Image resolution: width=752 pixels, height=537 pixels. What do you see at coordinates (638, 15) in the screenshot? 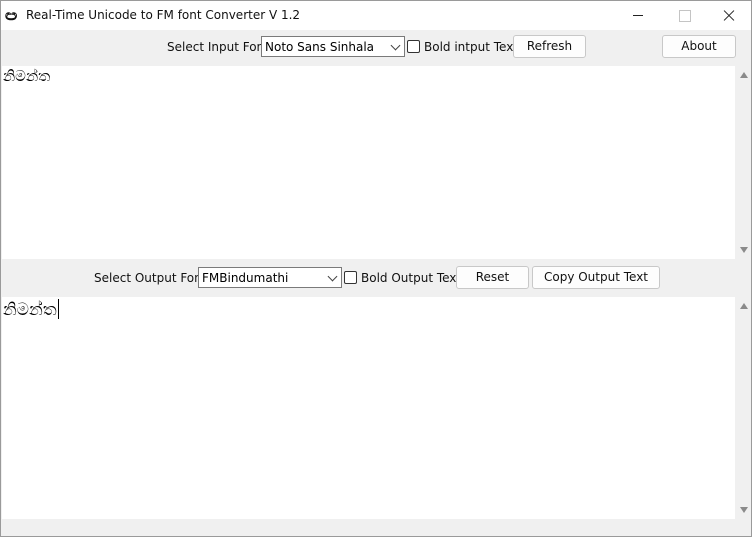
I see `minimize-button` at bounding box center [638, 15].